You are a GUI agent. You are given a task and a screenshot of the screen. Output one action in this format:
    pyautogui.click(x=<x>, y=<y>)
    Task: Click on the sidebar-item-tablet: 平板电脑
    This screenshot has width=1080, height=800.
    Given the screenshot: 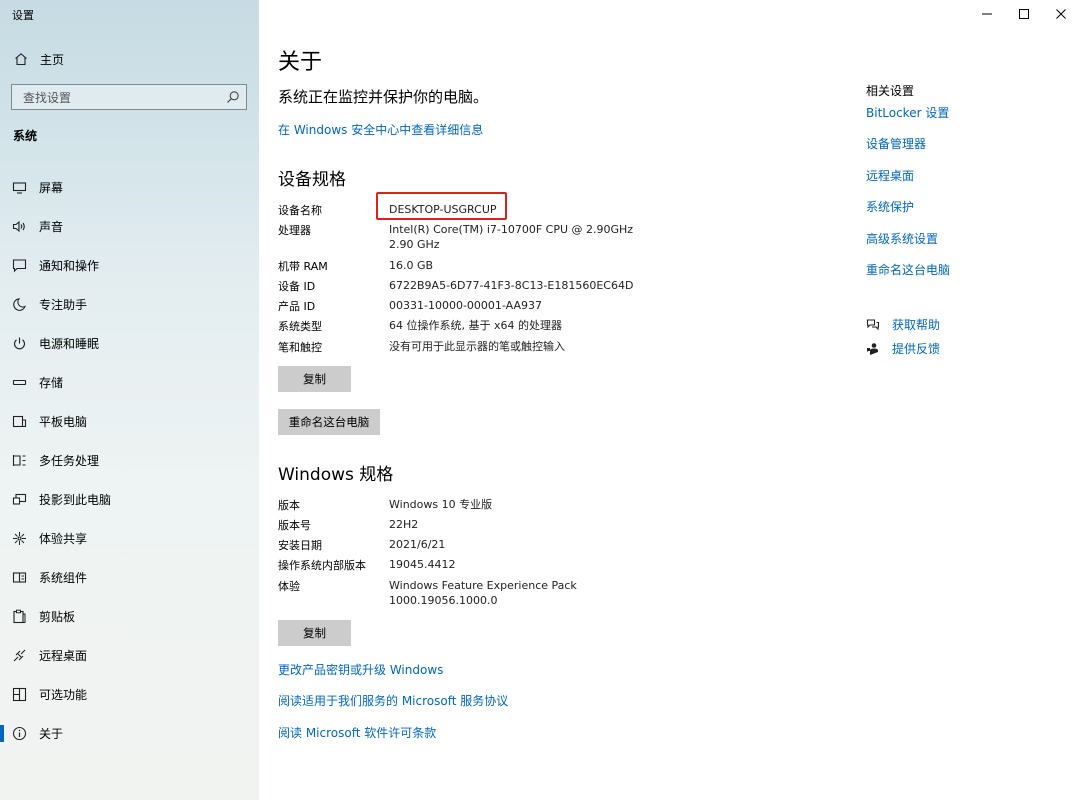 What is the action you would take?
    pyautogui.click(x=129, y=421)
    